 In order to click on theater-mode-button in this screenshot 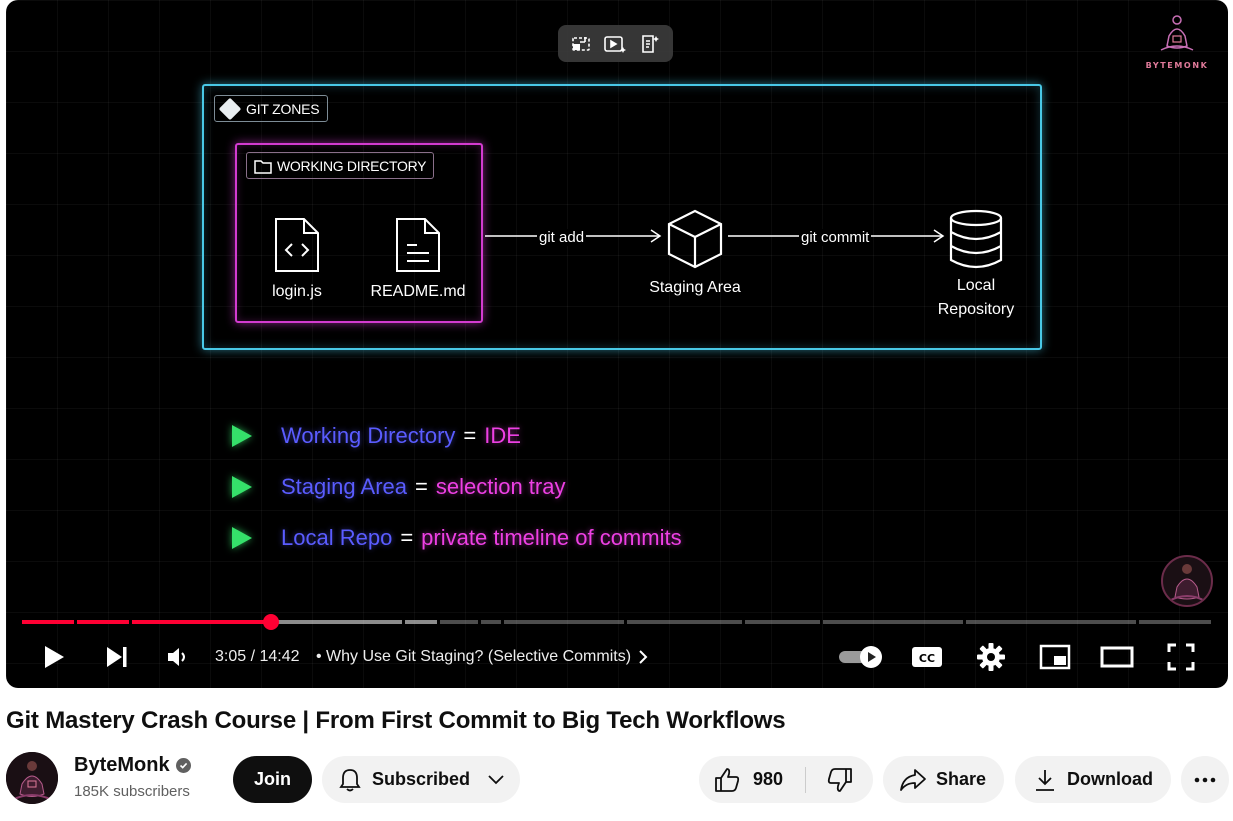, I will do `click(1117, 657)`.